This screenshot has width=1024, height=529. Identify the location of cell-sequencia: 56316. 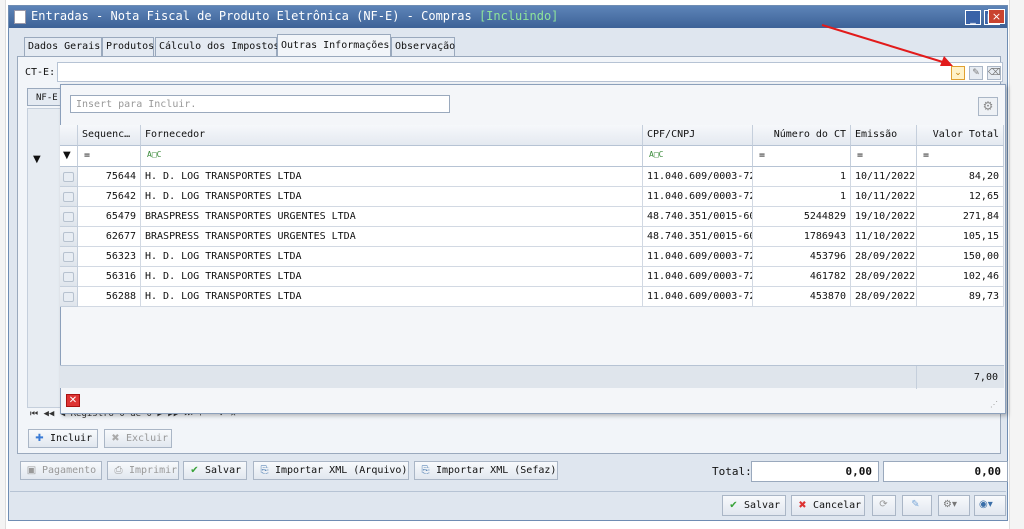
(109, 277).